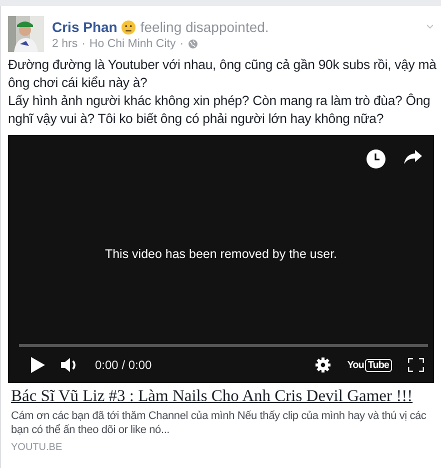 The image size is (441, 468). Describe the element at coordinates (123, 365) in the screenshot. I see `video-time: 0:00 / 0:00` at that location.